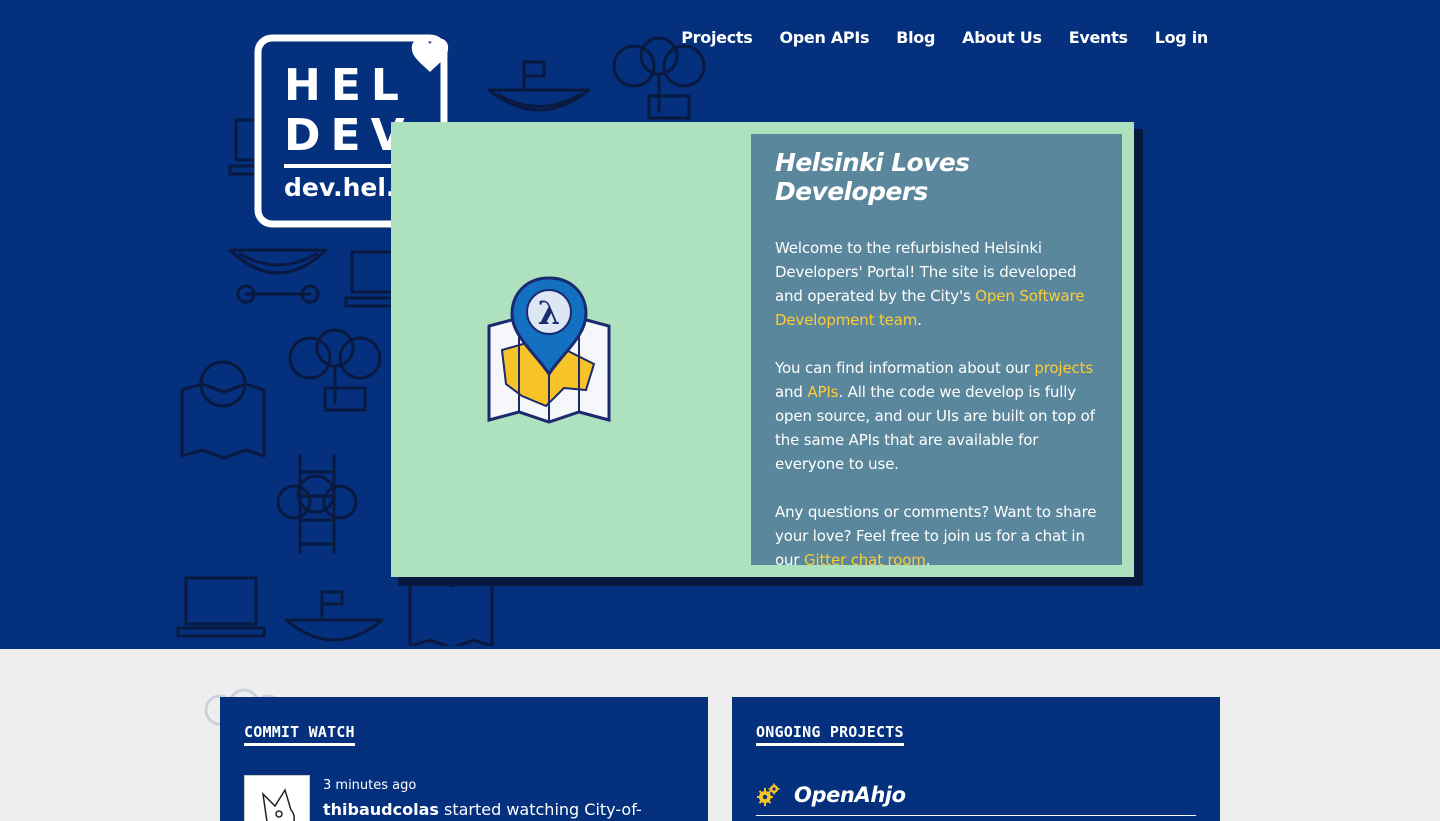  I want to click on nav-blog: Blog, so click(915, 37).